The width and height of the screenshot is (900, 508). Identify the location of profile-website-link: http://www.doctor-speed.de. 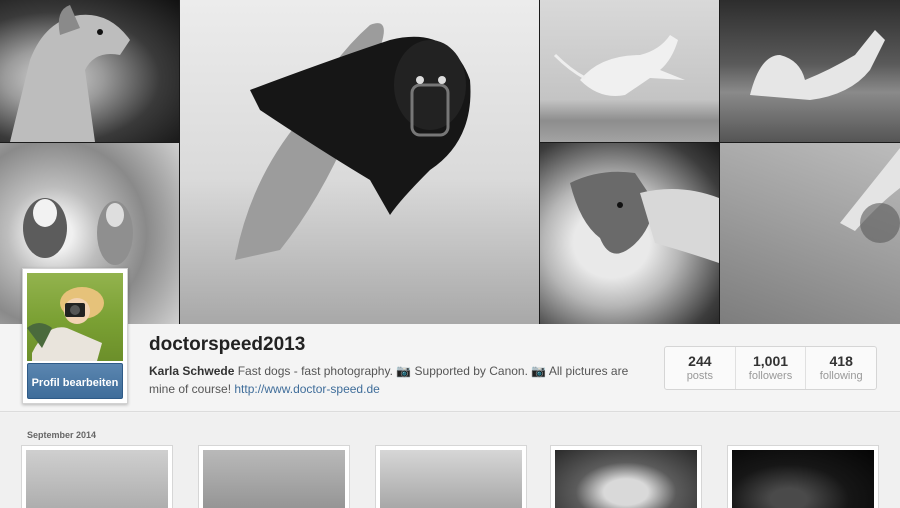
(306, 389).